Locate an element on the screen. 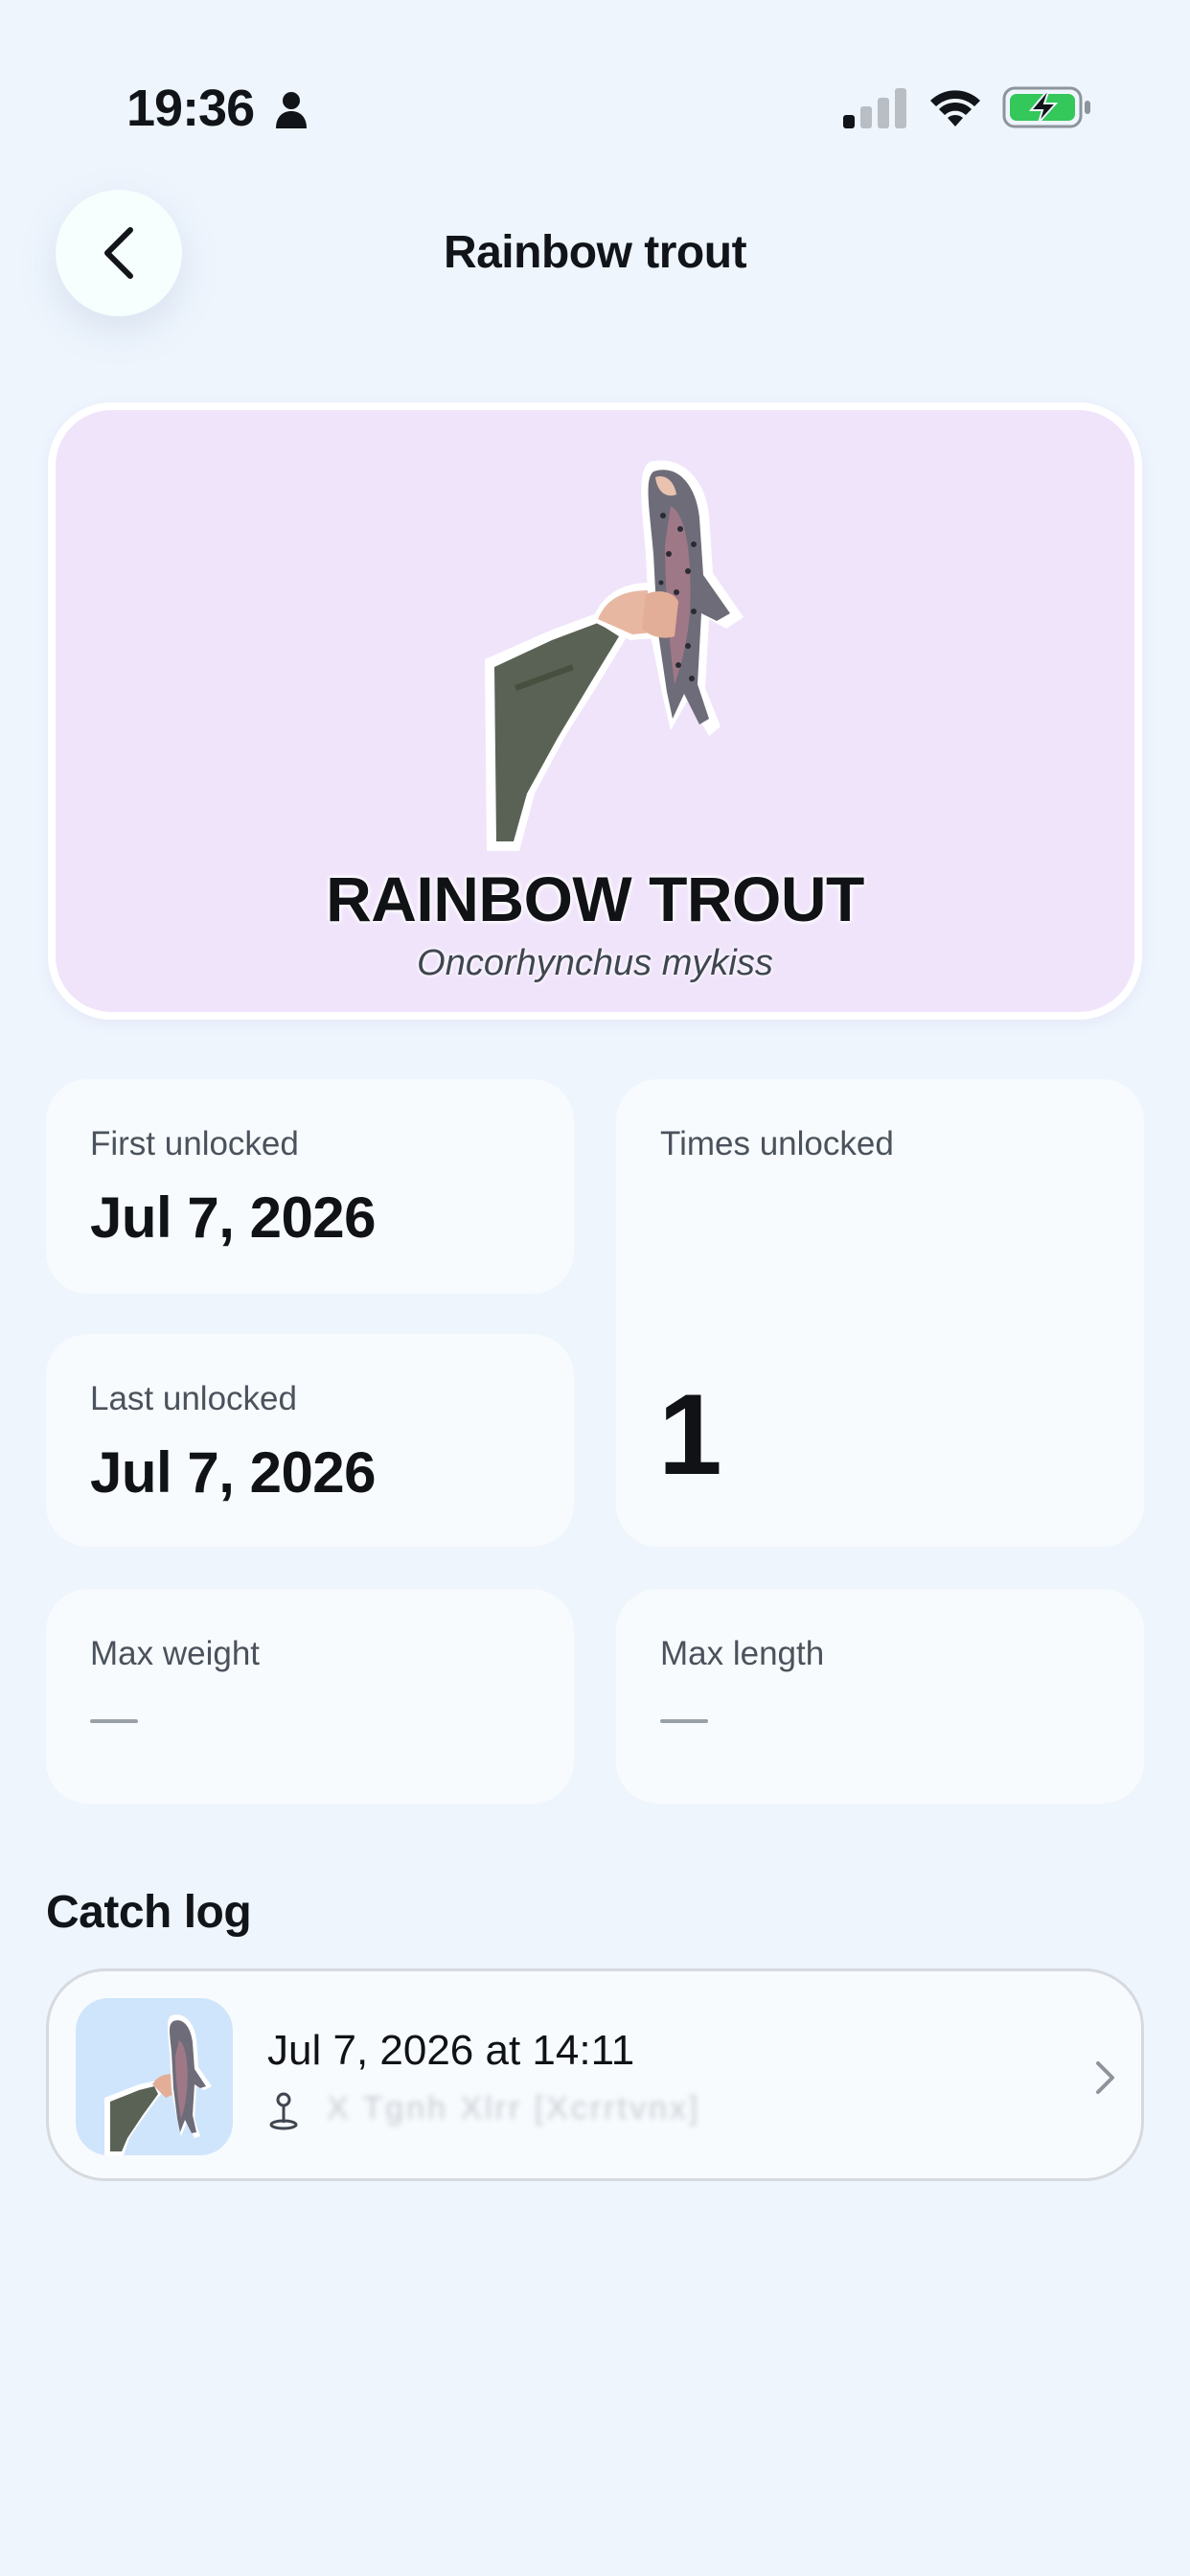  last-unlocked-card: Last unlocked Jul 7, 2026 is located at coordinates (310, 1440).